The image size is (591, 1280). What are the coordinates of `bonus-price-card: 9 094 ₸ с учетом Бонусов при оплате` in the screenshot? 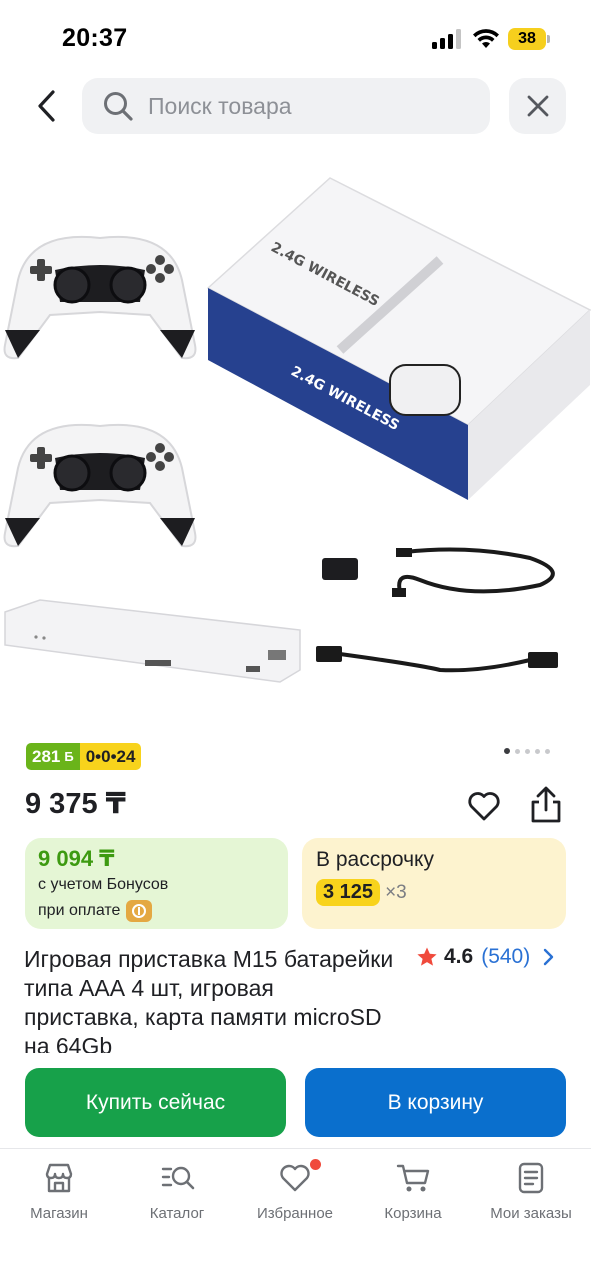 It's located at (156, 883).